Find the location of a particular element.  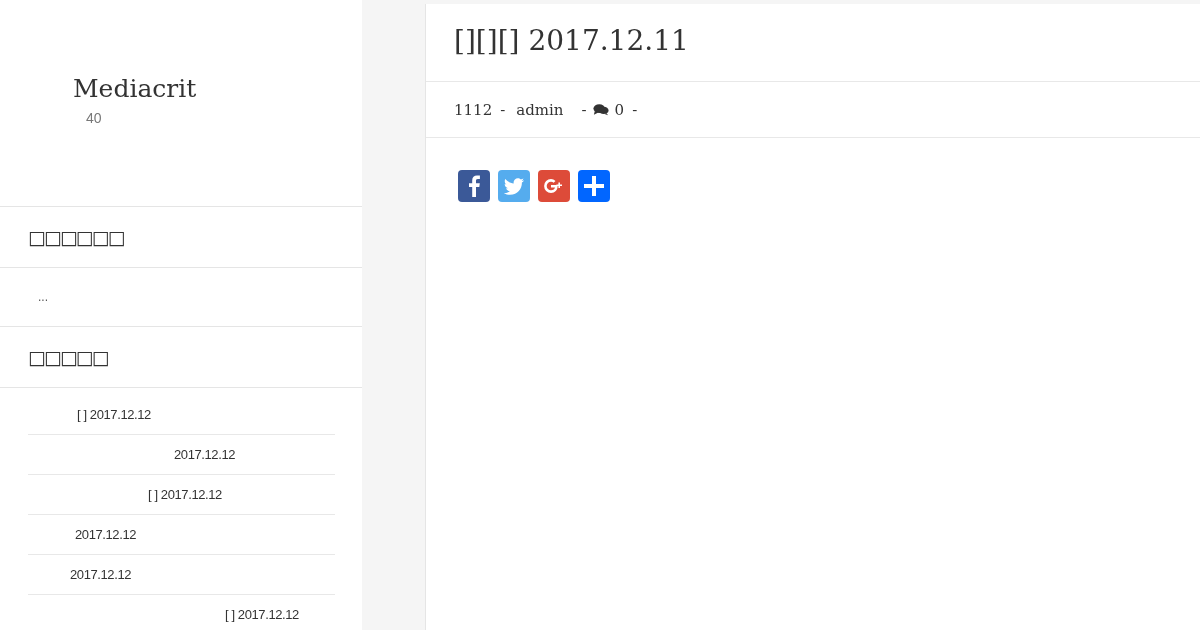

comments-icon is located at coordinates (600, 109).